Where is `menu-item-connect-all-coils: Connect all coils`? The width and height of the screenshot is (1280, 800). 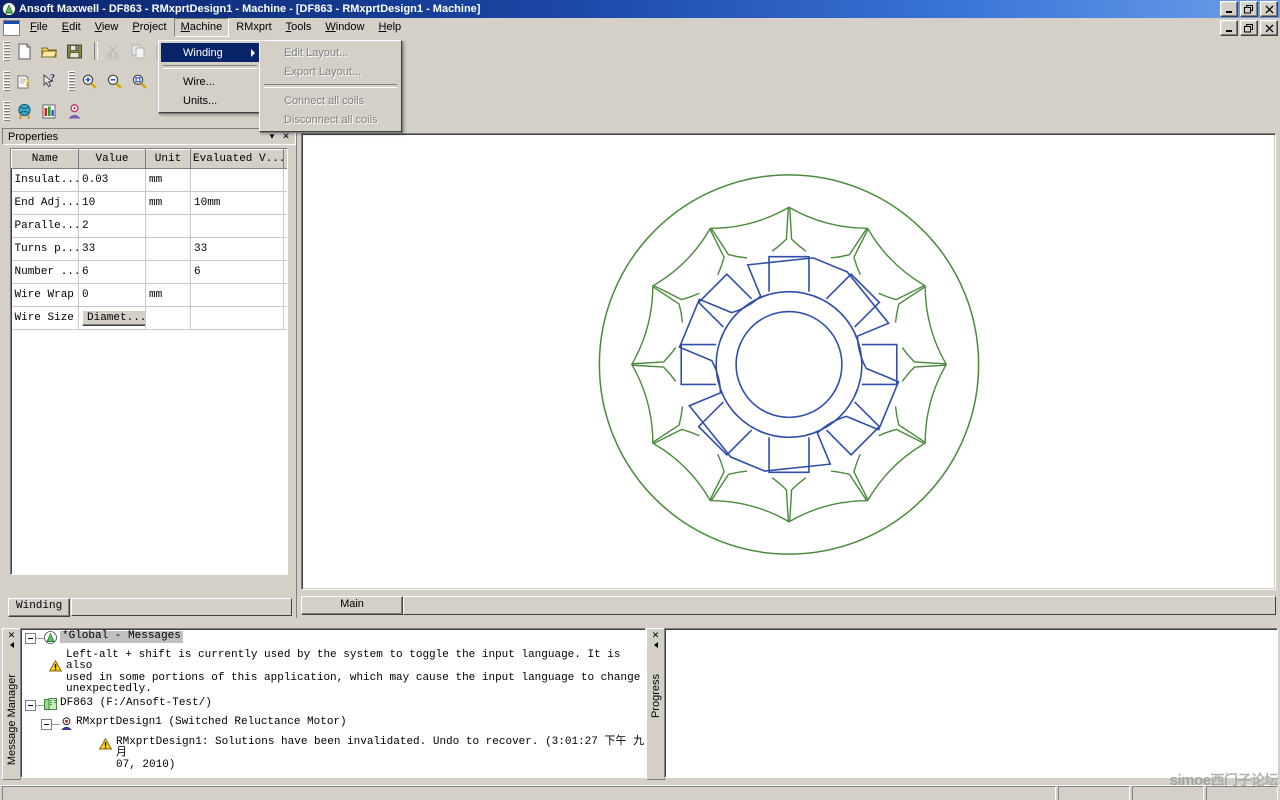
menu-item-connect-all-coils: Connect all coils is located at coordinates (330, 100).